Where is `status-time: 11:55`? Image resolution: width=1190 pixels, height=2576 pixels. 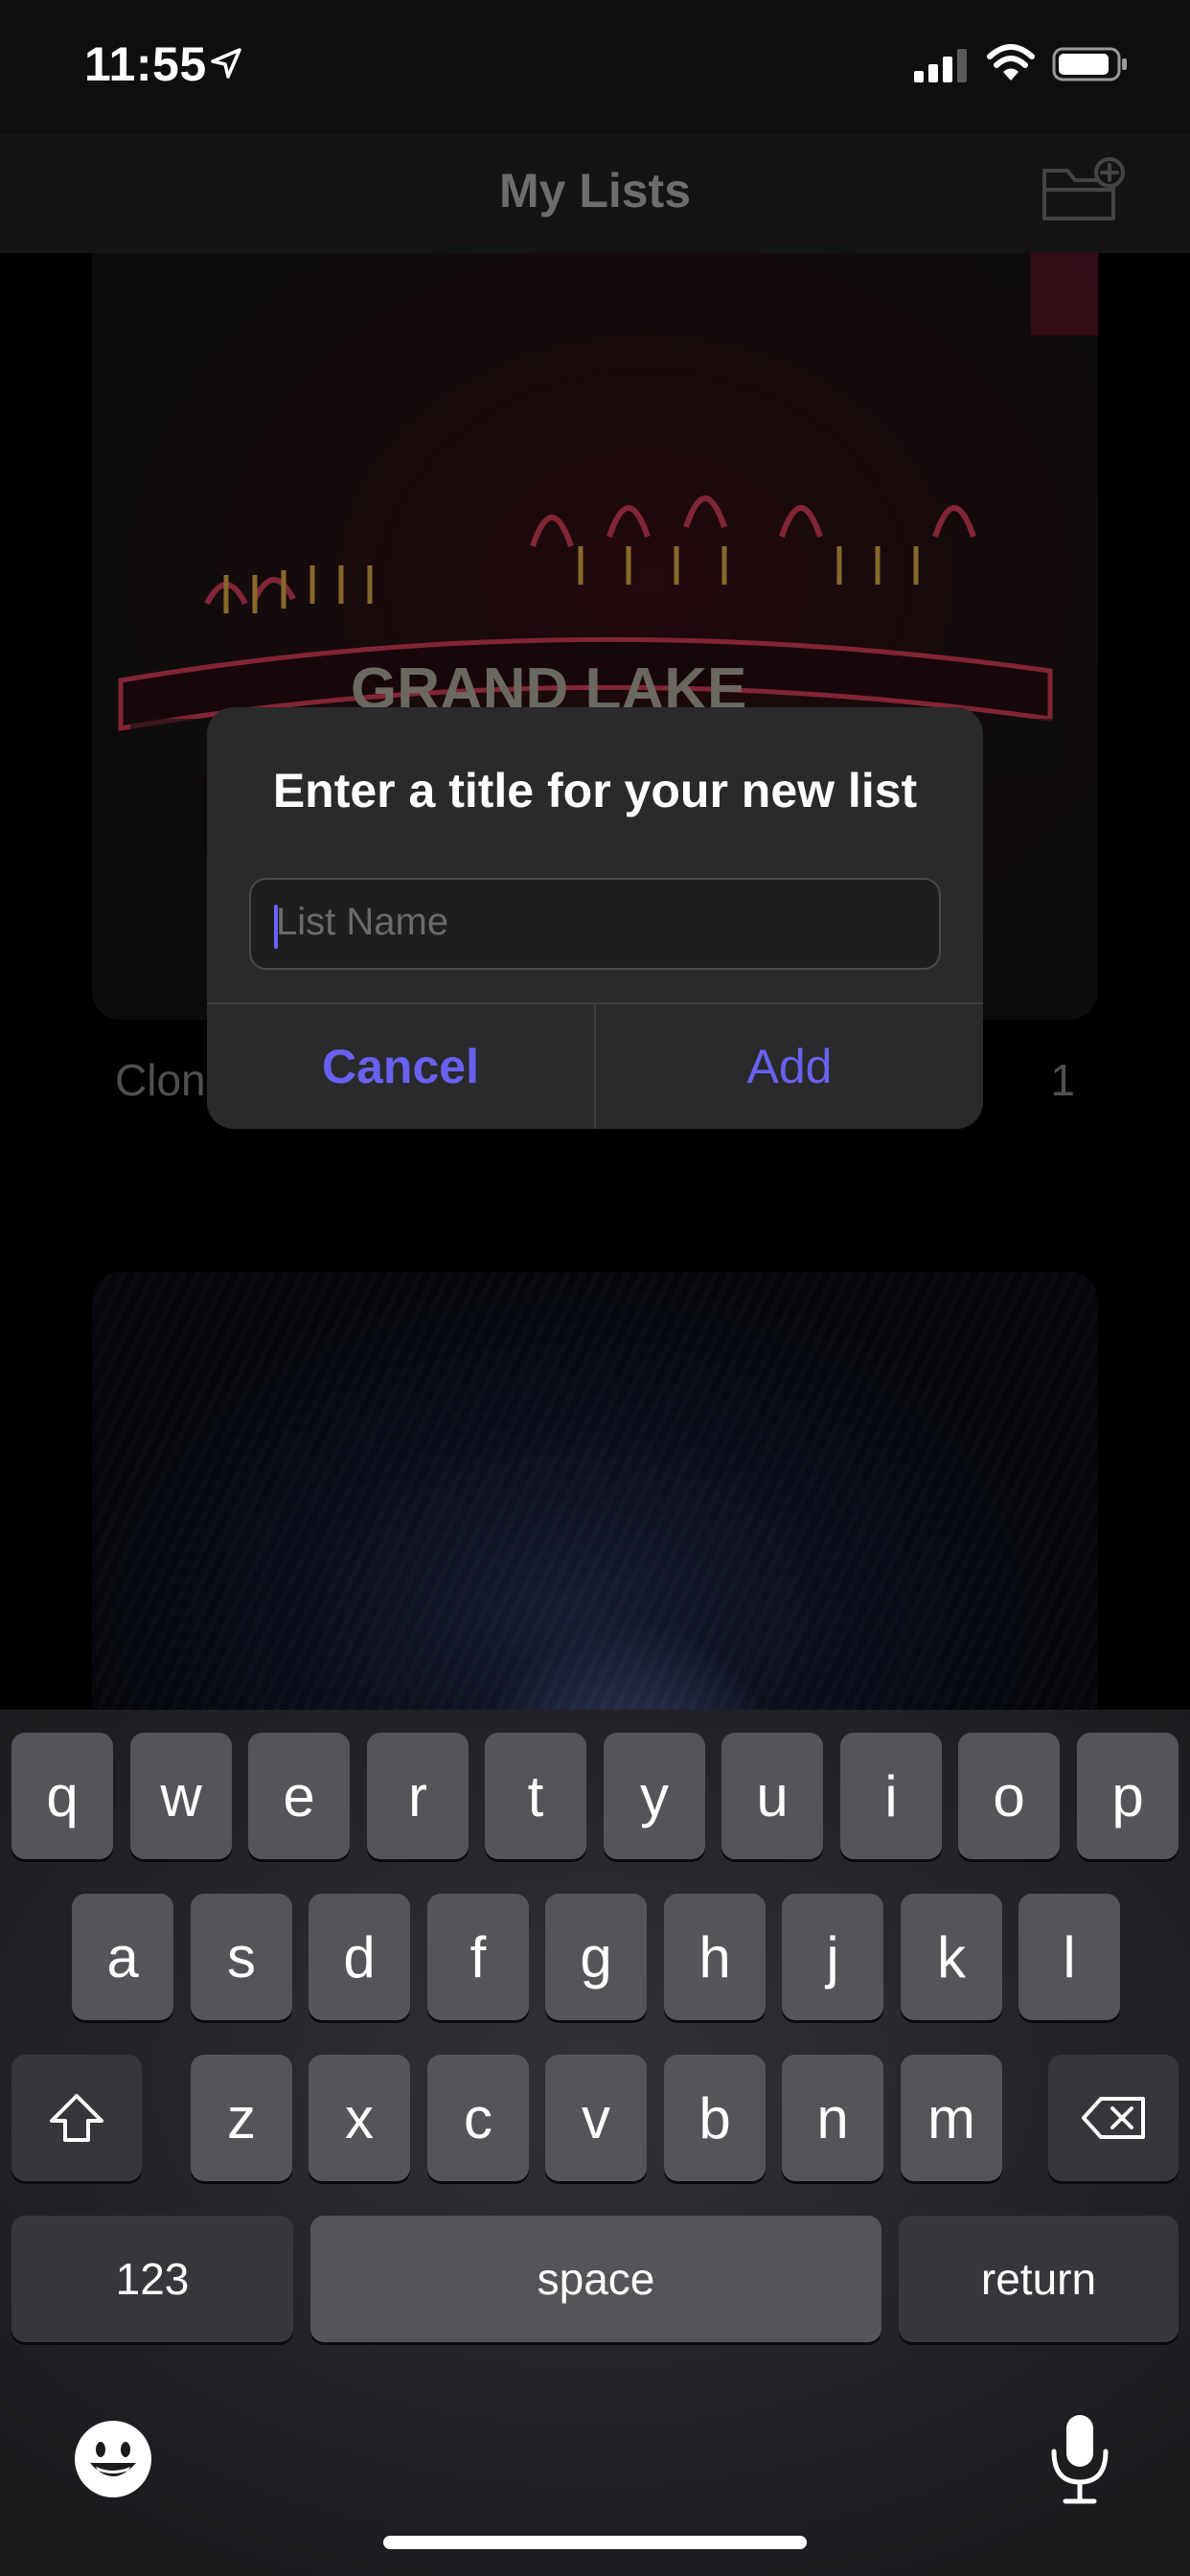 status-time: 11:55 is located at coordinates (146, 64).